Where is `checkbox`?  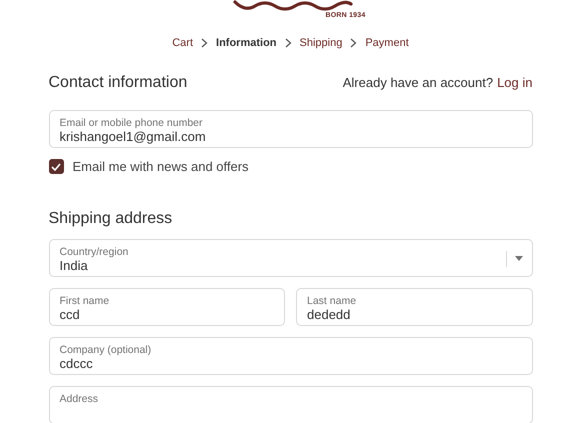 checkbox is located at coordinates (56, 166).